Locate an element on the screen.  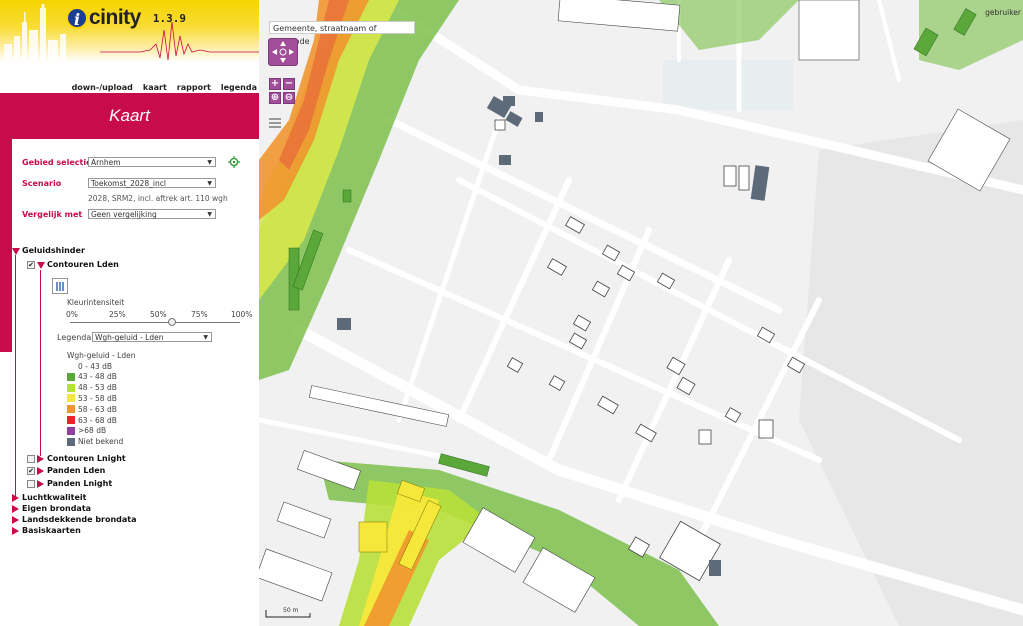
app-banner: i cinity 1.3.9 is located at coordinates (129, 31).